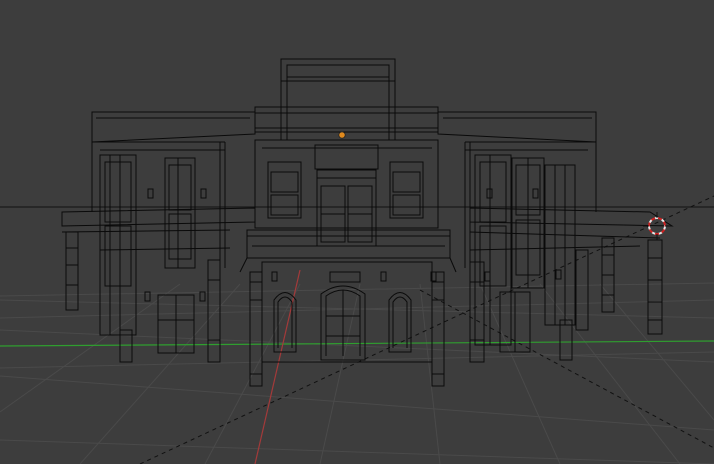  I want to click on object-origin-dot, so click(342, 135).